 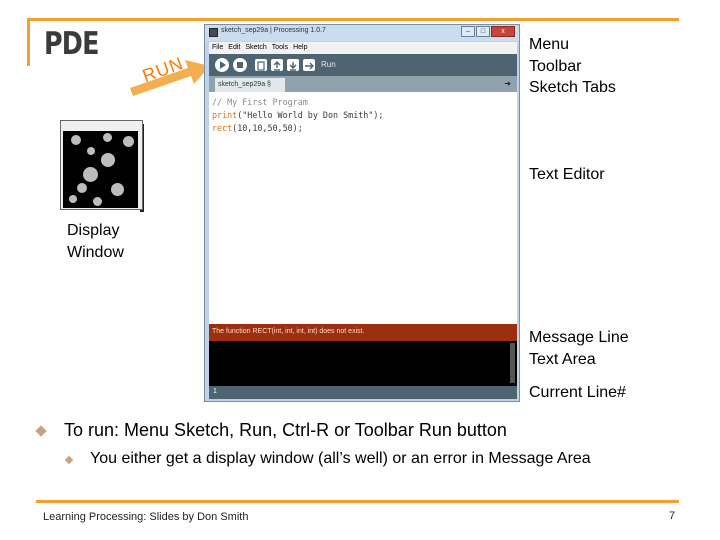 I want to click on label-current-line: Current Line#, so click(x=577, y=392).